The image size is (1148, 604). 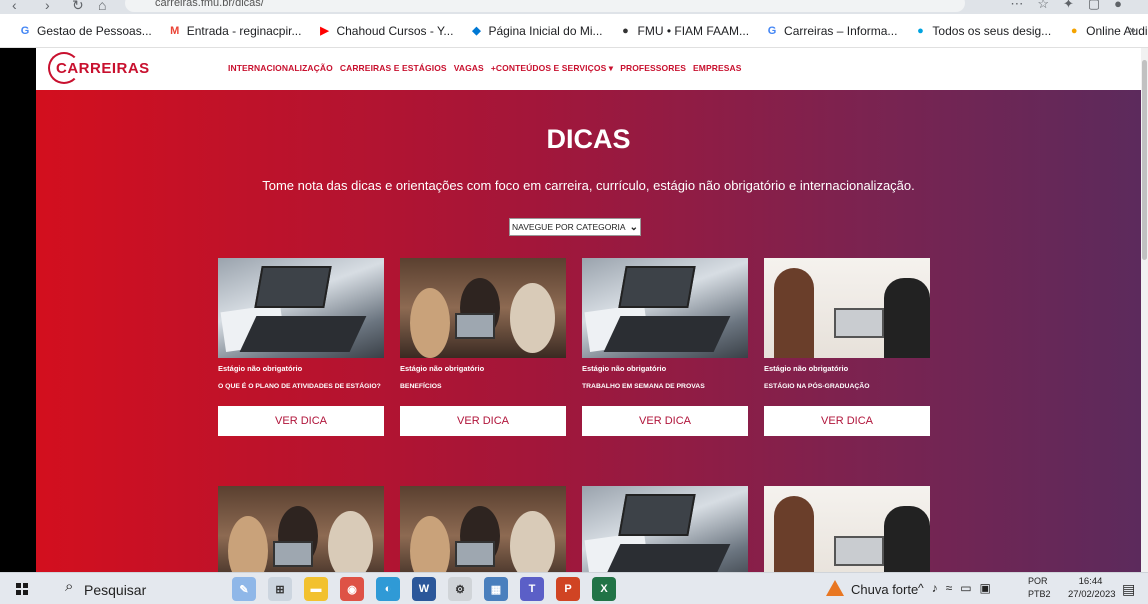 What do you see at coordinates (316, 589) in the screenshot?
I see `file-explorer-icon: ▬` at bounding box center [316, 589].